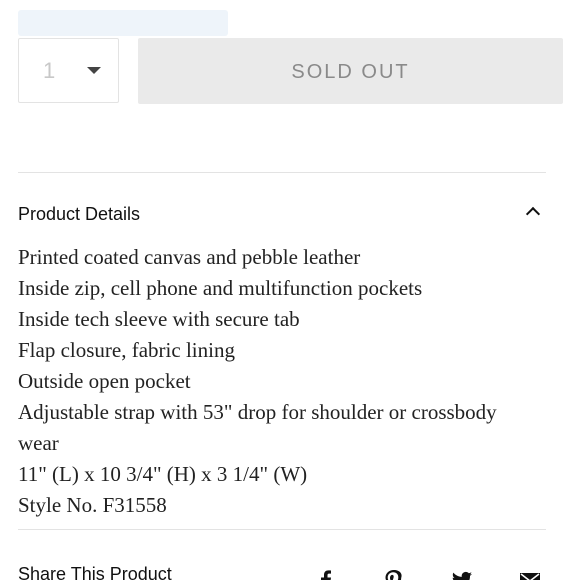 This screenshot has width=580, height=580. Describe the element at coordinates (94, 70) in the screenshot. I see `chevron-down-icon` at that location.